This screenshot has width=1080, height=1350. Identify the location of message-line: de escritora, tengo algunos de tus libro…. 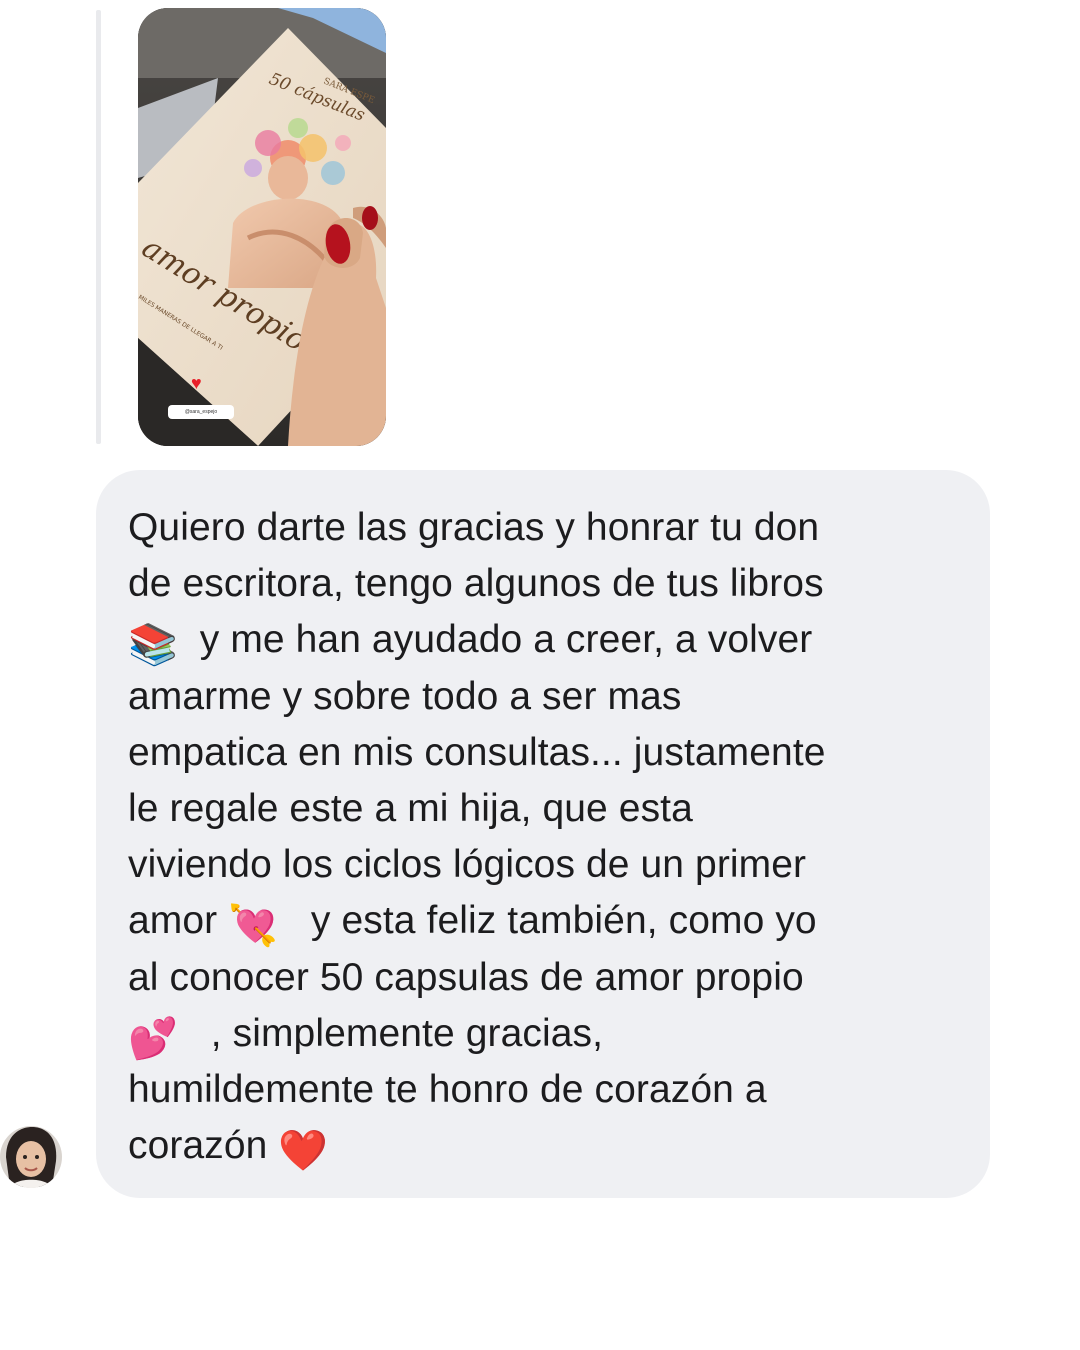
(476, 584).